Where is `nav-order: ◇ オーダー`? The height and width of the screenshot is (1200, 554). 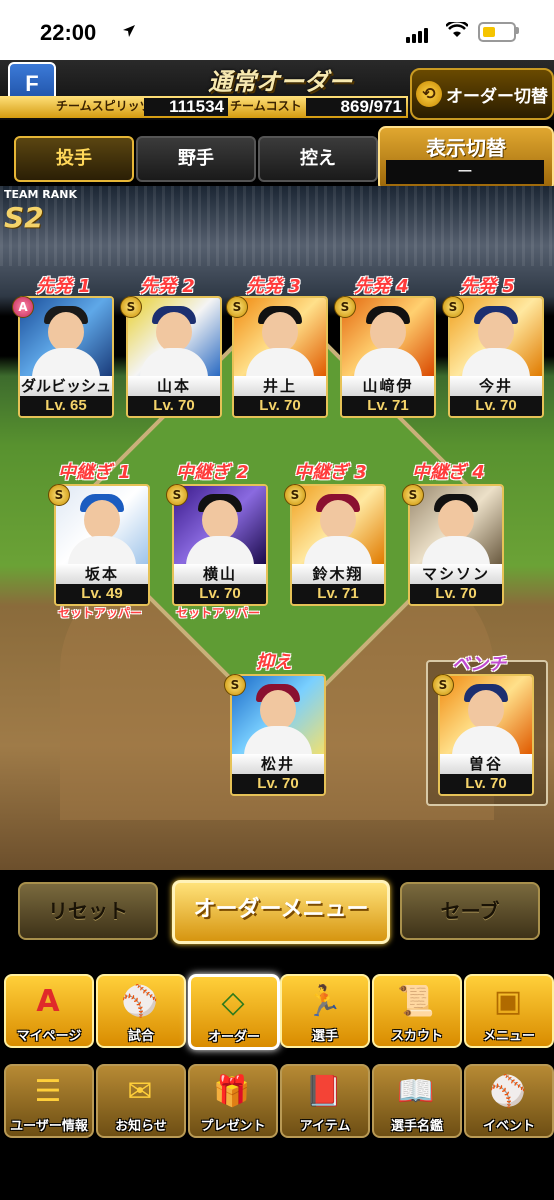 nav-order: ◇ オーダー is located at coordinates (234, 1012).